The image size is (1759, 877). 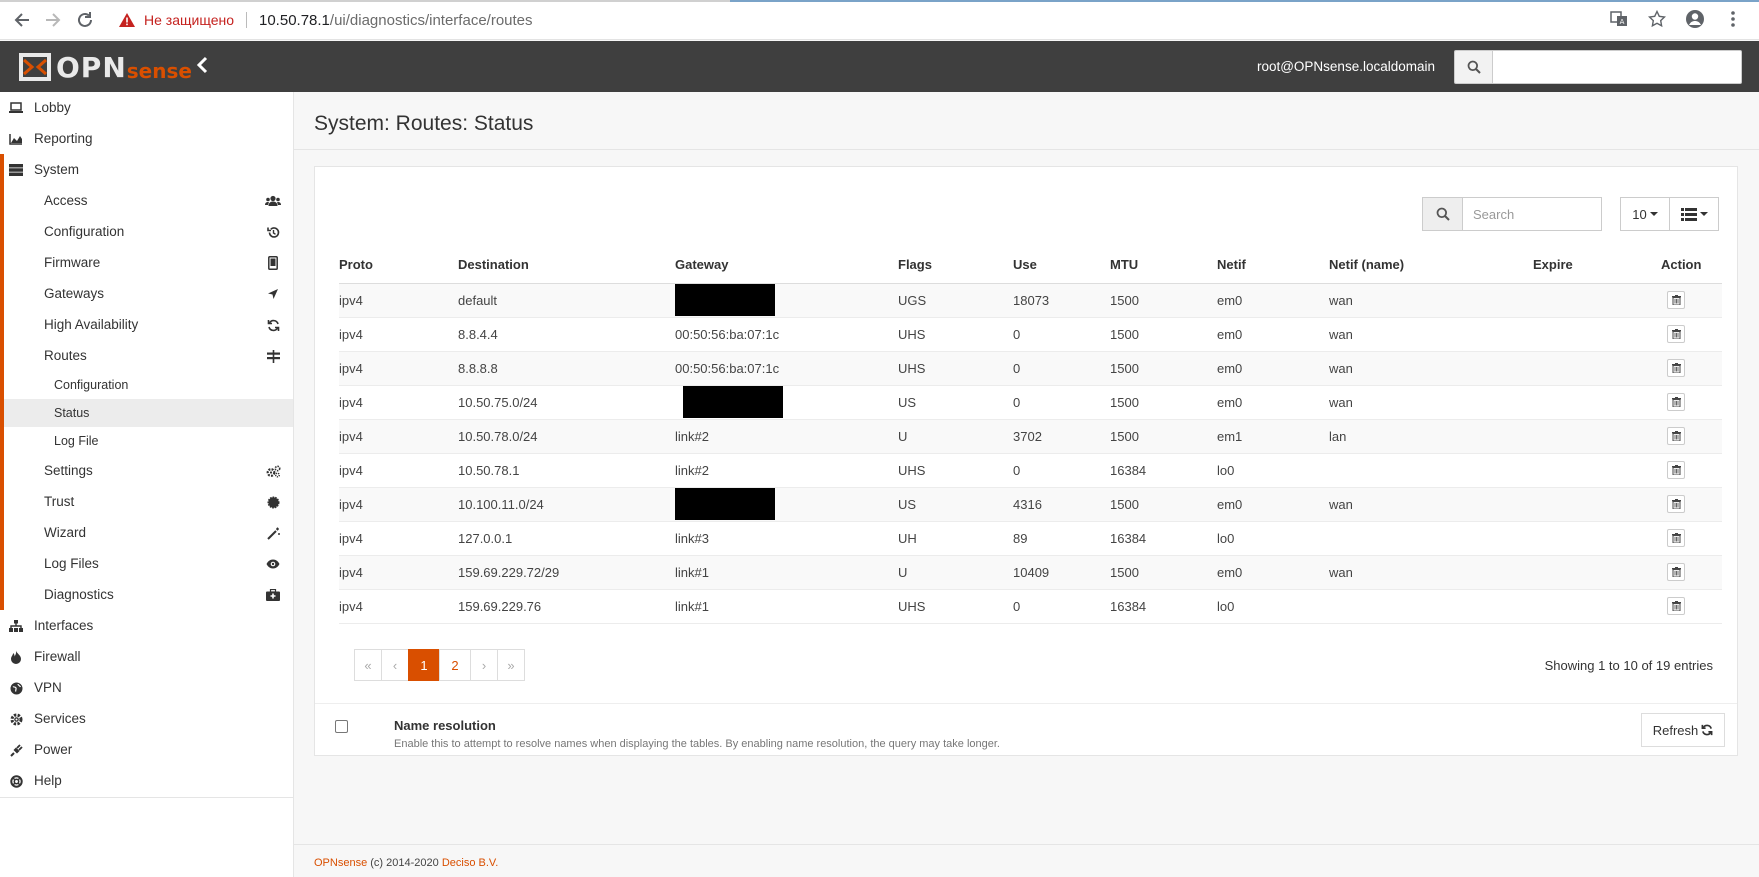 What do you see at coordinates (16, 657) in the screenshot?
I see `fire-icon` at bounding box center [16, 657].